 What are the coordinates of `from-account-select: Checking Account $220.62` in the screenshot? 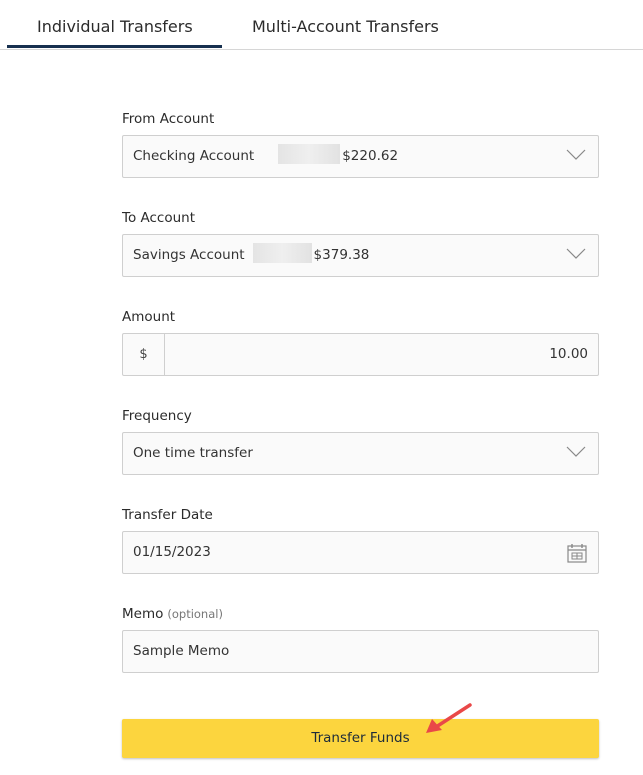 It's located at (360, 156).